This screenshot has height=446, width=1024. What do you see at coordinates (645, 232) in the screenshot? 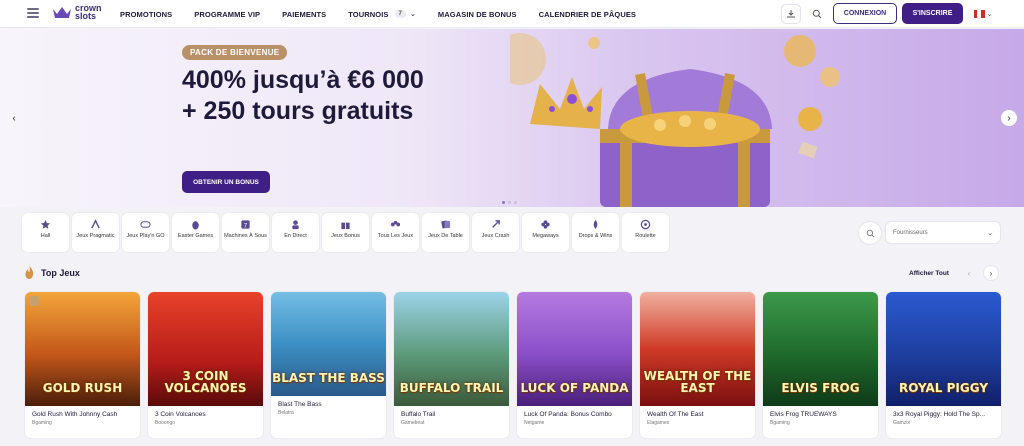
I see `category-roulette: Roulette` at bounding box center [645, 232].